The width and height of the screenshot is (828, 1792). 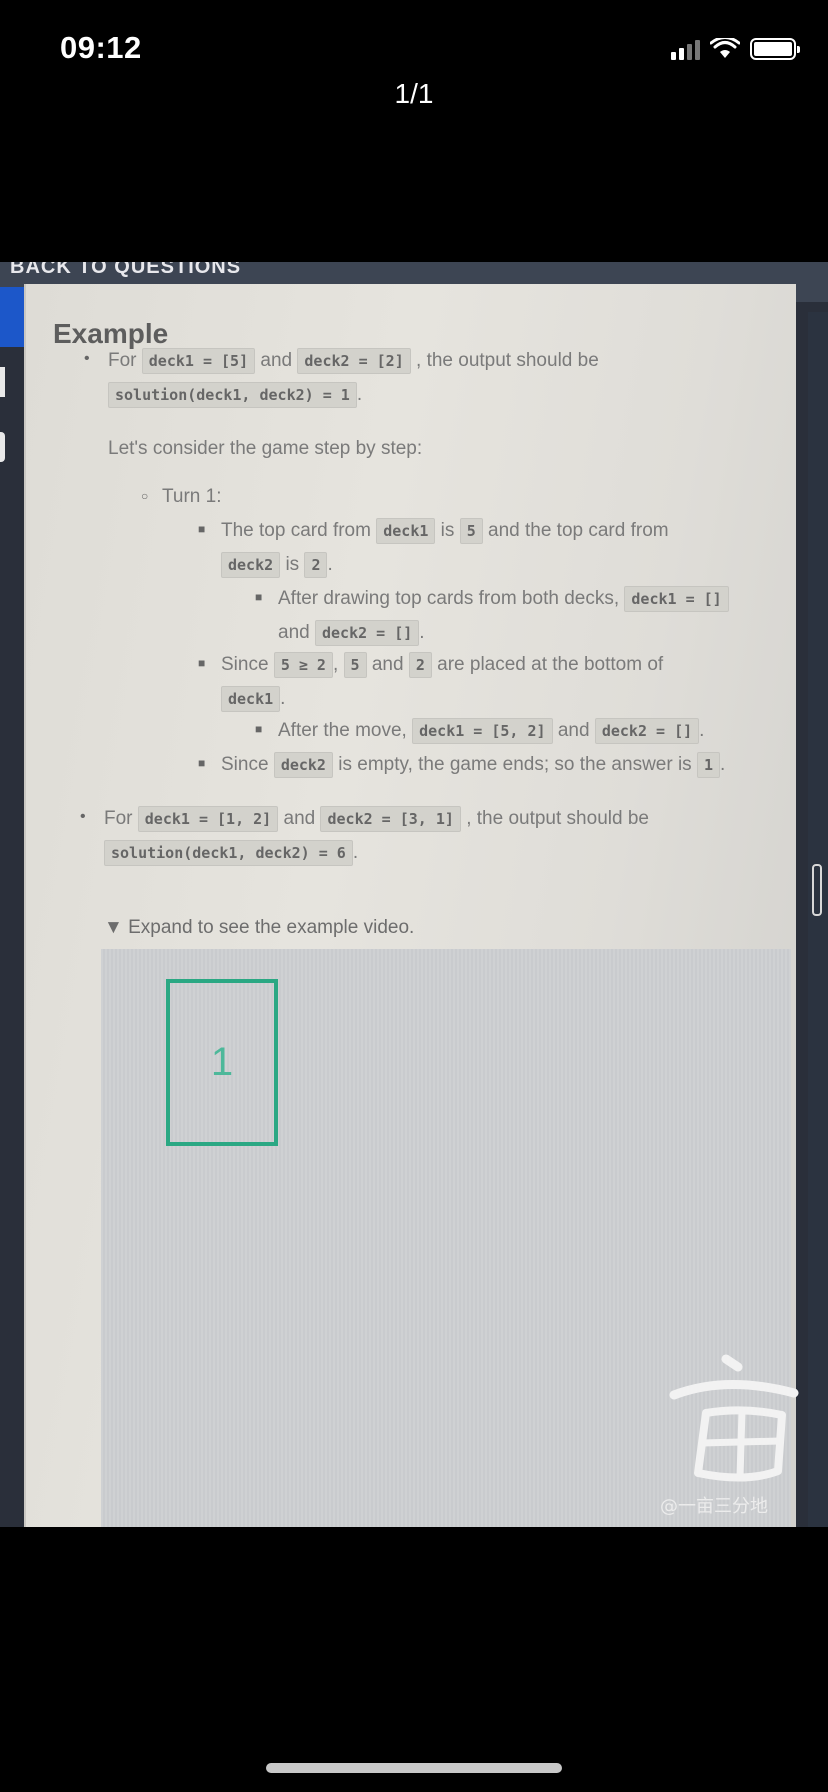 What do you see at coordinates (734, 1418) in the screenshot?
I see `watermark-logo-icon` at bounding box center [734, 1418].